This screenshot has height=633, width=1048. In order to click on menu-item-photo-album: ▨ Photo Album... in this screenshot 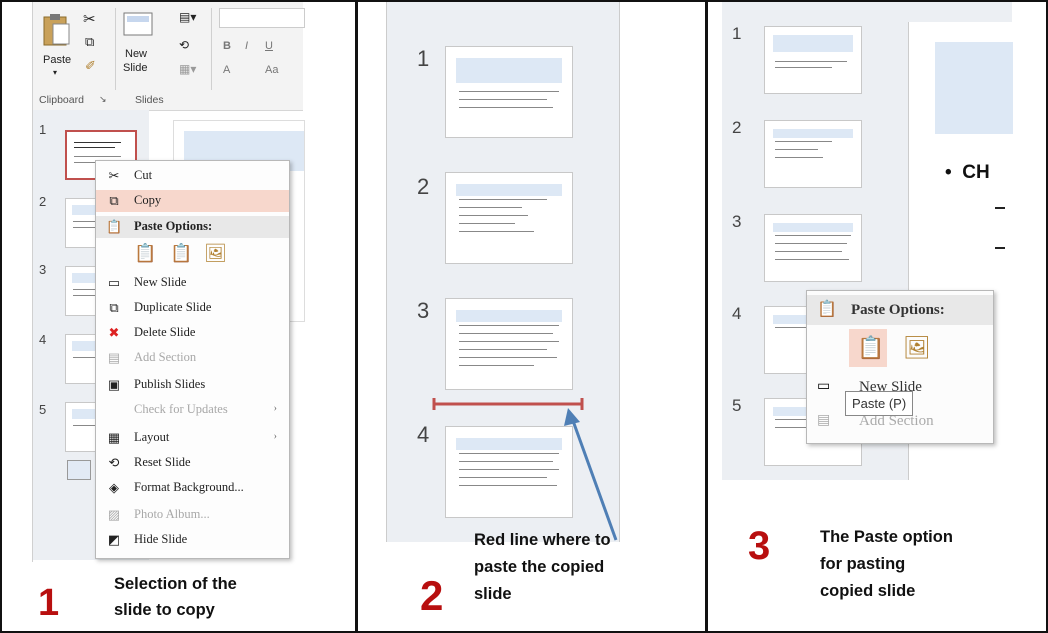, I will do `click(192, 515)`.